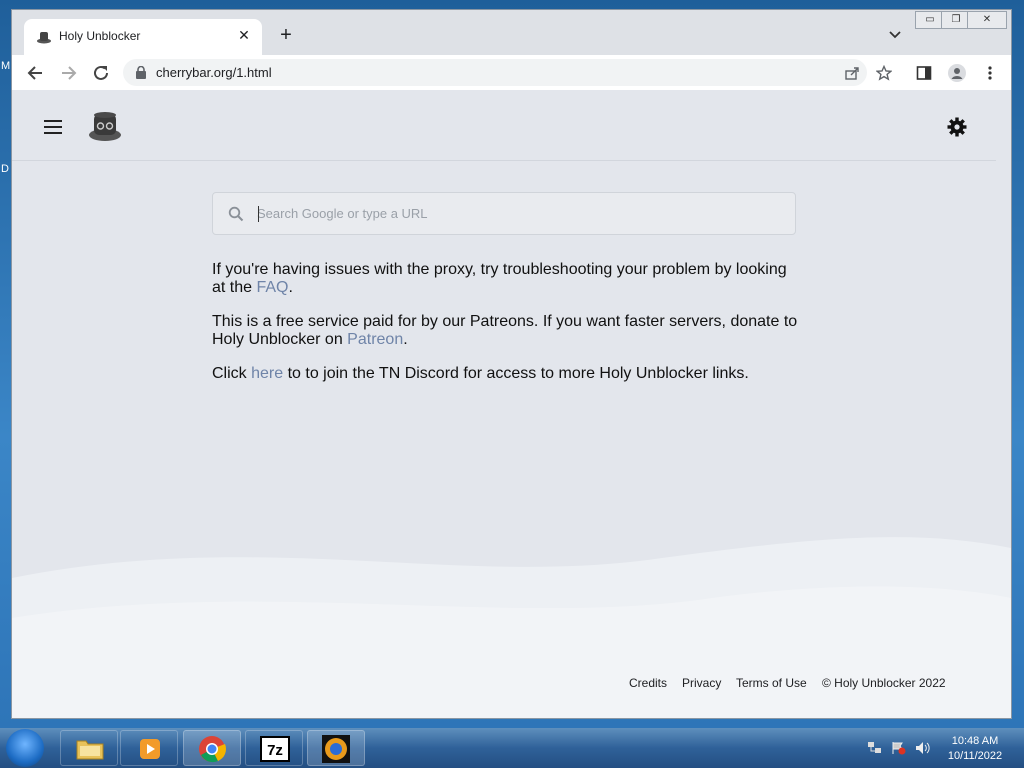 The height and width of the screenshot is (768, 1024). Describe the element at coordinates (922, 748) in the screenshot. I see `volume-icon` at that location.